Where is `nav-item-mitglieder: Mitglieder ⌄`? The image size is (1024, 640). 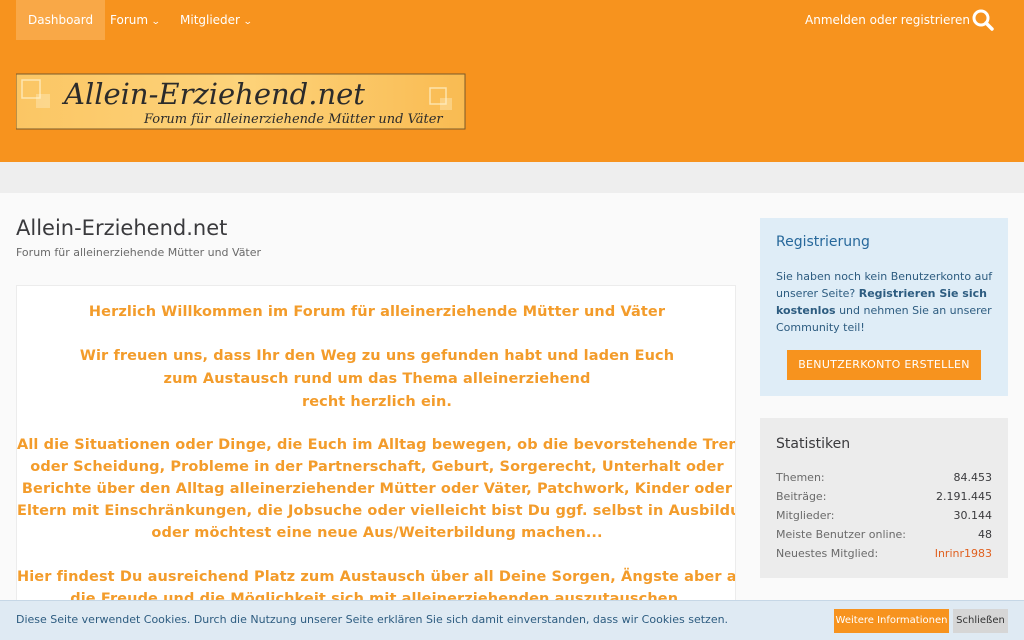
nav-item-mitglieder: Mitglieder ⌄ is located at coordinates (216, 20).